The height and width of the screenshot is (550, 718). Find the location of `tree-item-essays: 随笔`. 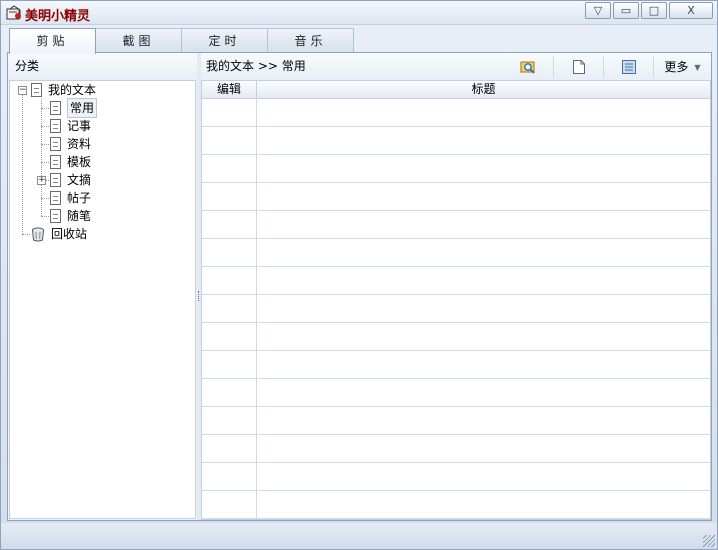

tree-item-essays: 随笔 is located at coordinates (70, 216).